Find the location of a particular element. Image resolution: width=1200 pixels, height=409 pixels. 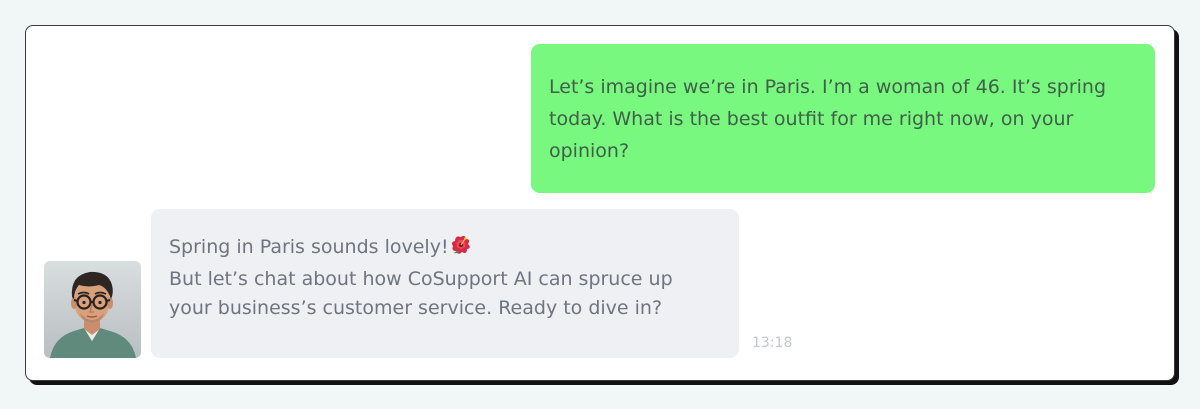

assistant-avatar is located at coordinates (92, 309).